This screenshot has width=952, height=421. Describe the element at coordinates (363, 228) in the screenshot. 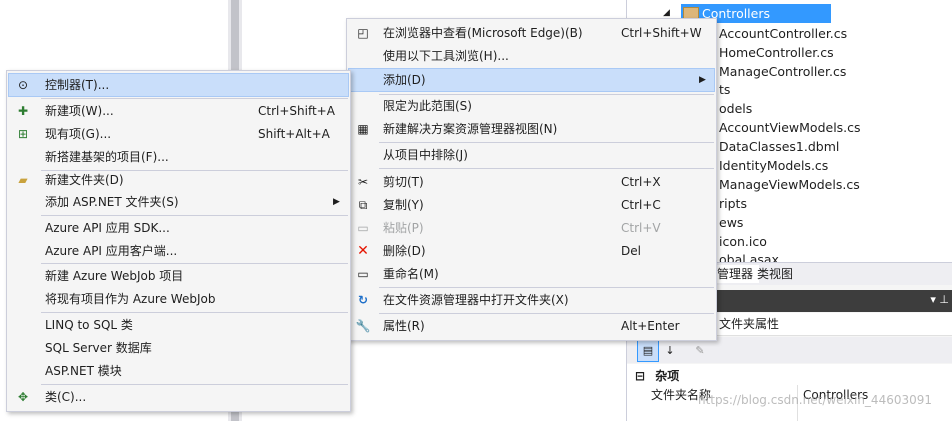

I see `paste-icon: ▭` at that location.